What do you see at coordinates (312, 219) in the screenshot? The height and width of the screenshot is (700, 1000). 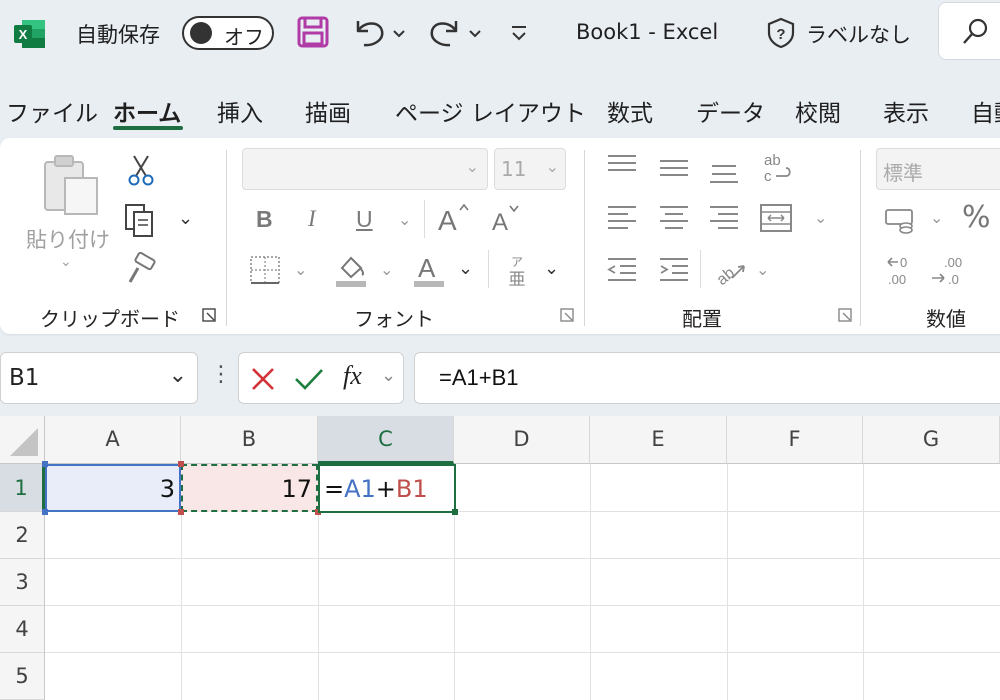 I see `italic-button: I` at bounding box center [312, 219].